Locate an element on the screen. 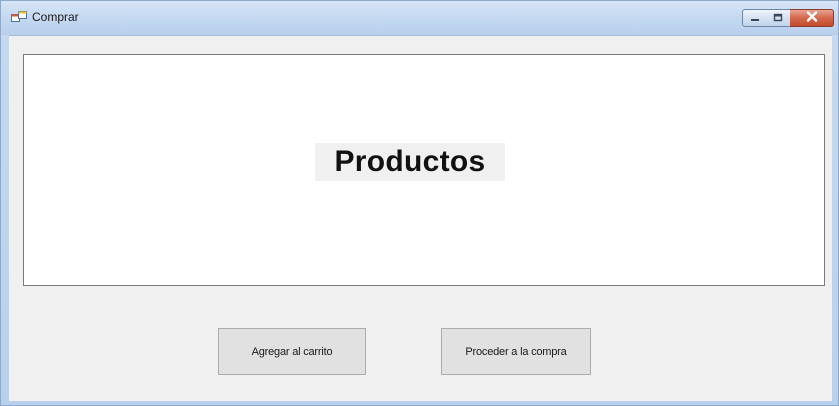 The width and height of the screenshot is (839, 406). checkout-button: Proceder a la compra is located at coordinates (516, 351).